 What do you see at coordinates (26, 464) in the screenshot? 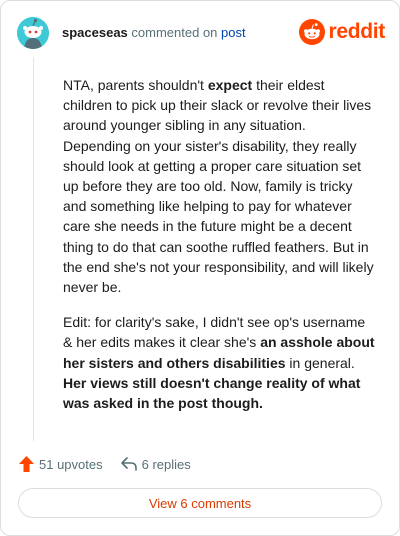
I see `upvote-arrow-icon` at bounding box center [26, 464].